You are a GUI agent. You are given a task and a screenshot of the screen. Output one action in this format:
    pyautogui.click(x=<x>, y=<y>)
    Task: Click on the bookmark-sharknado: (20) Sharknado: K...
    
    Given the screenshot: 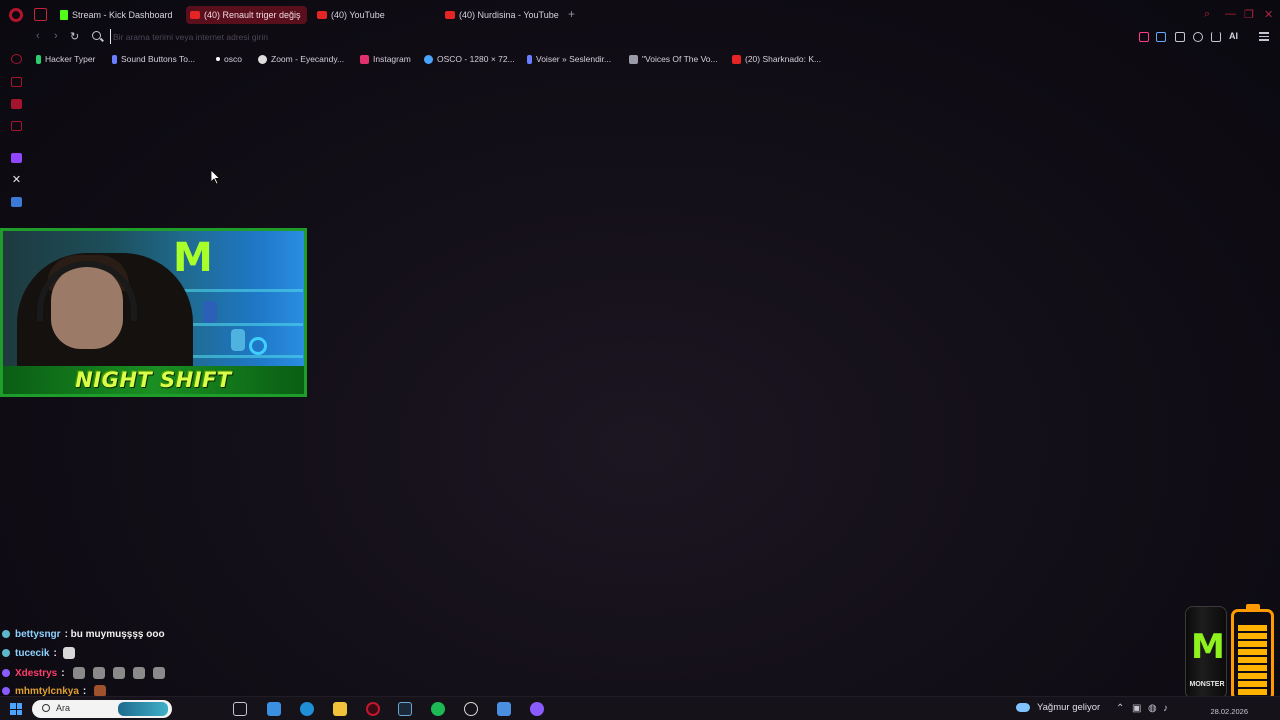 What is the action you would take?
    pyautogui.click(x=776, y=59)
    